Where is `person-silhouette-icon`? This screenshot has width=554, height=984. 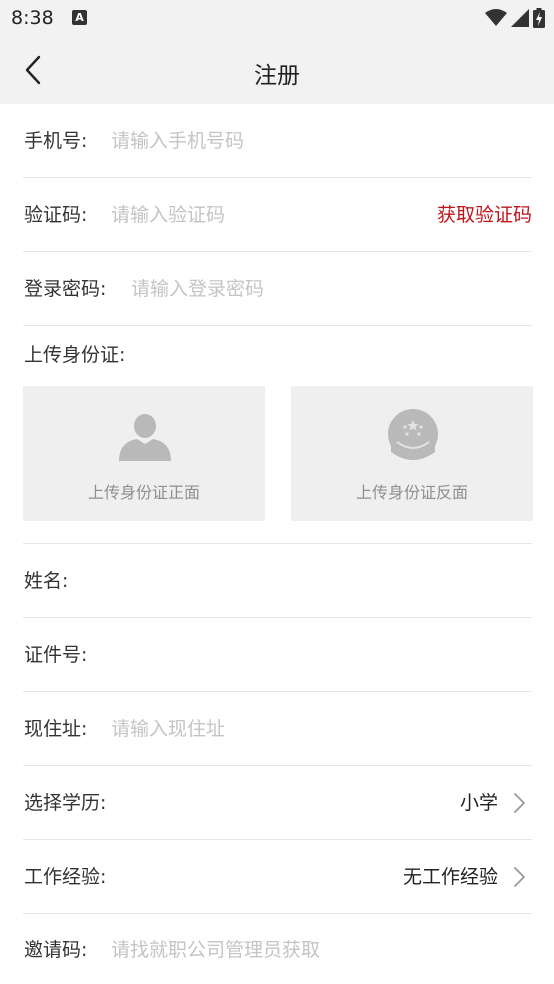 person-silhouette-icon is located at coordinates (145, 437).